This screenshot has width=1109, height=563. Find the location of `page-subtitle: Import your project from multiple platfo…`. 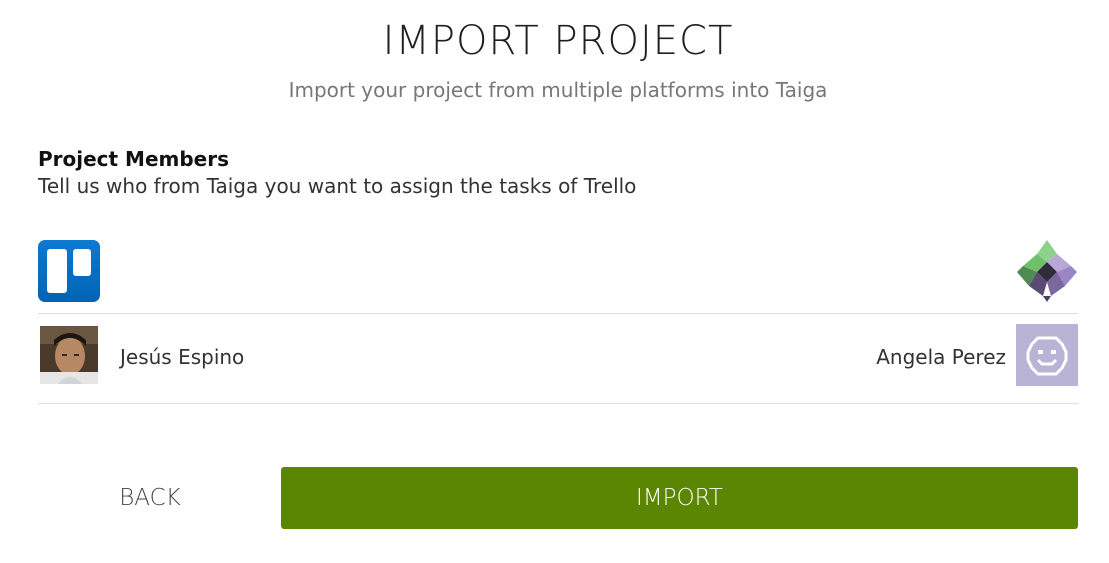

page-subtitle: Import your project from multiple platfo… is located at coordinates (558, 90).